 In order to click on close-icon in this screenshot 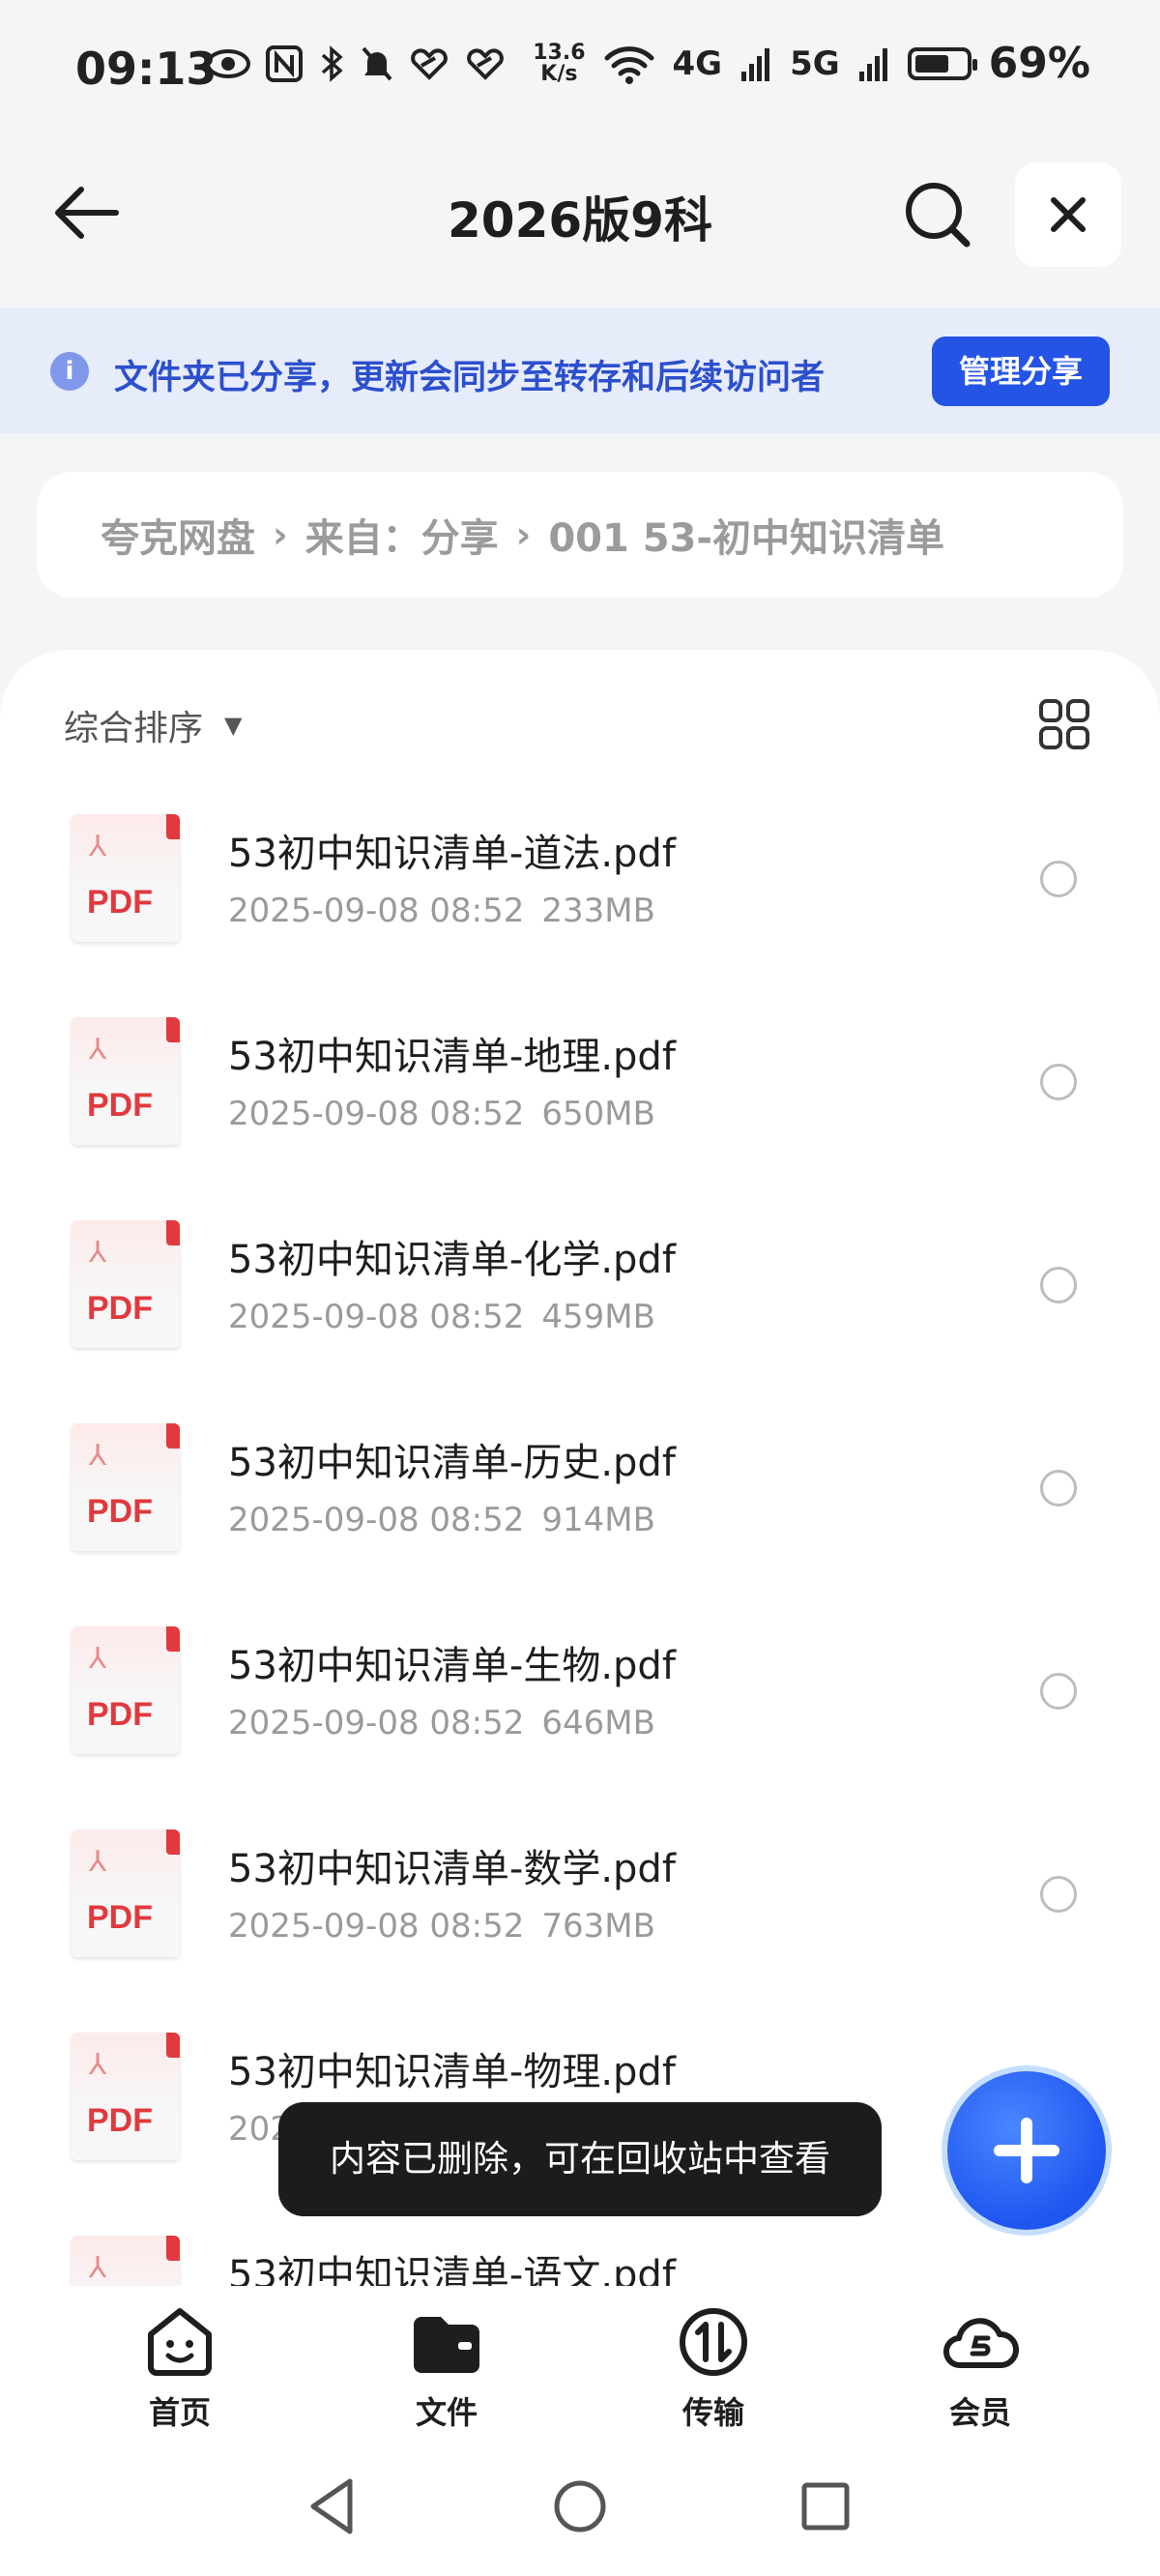, I will do `click(1068, 214)`.